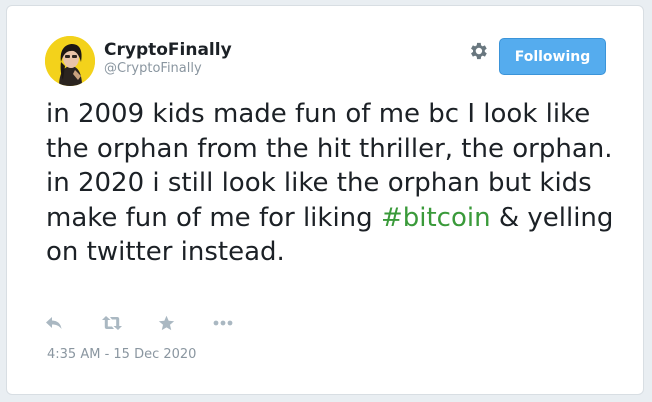 This screenshot has height=402, width=652. I want to click on following-button: Following, so click(552, 56).